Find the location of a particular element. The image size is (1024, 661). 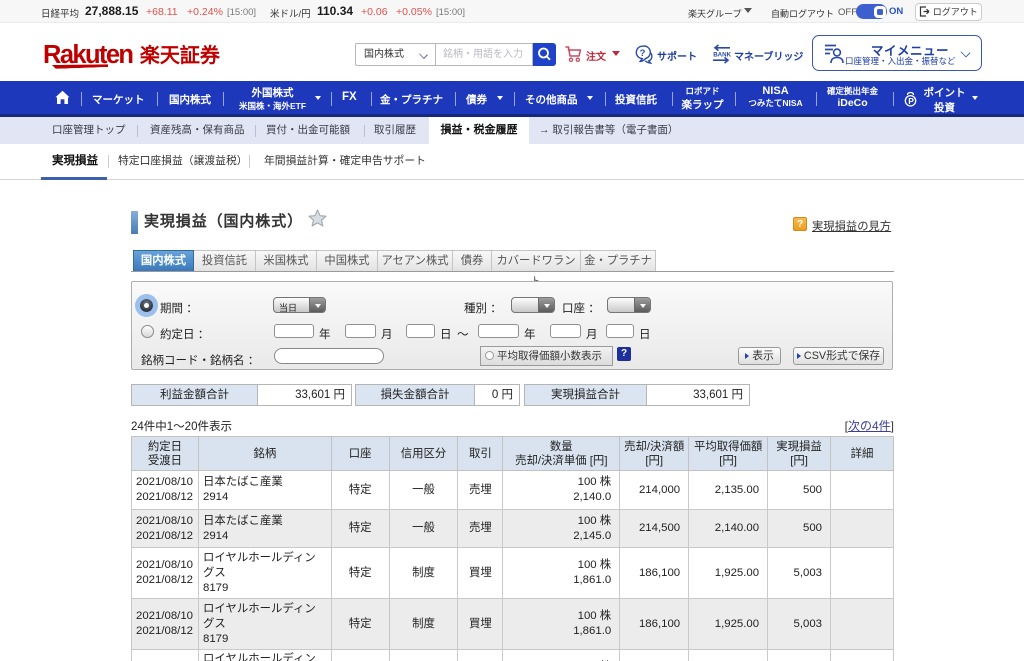

svg-text: BANK is located at coordinates (722, 54).